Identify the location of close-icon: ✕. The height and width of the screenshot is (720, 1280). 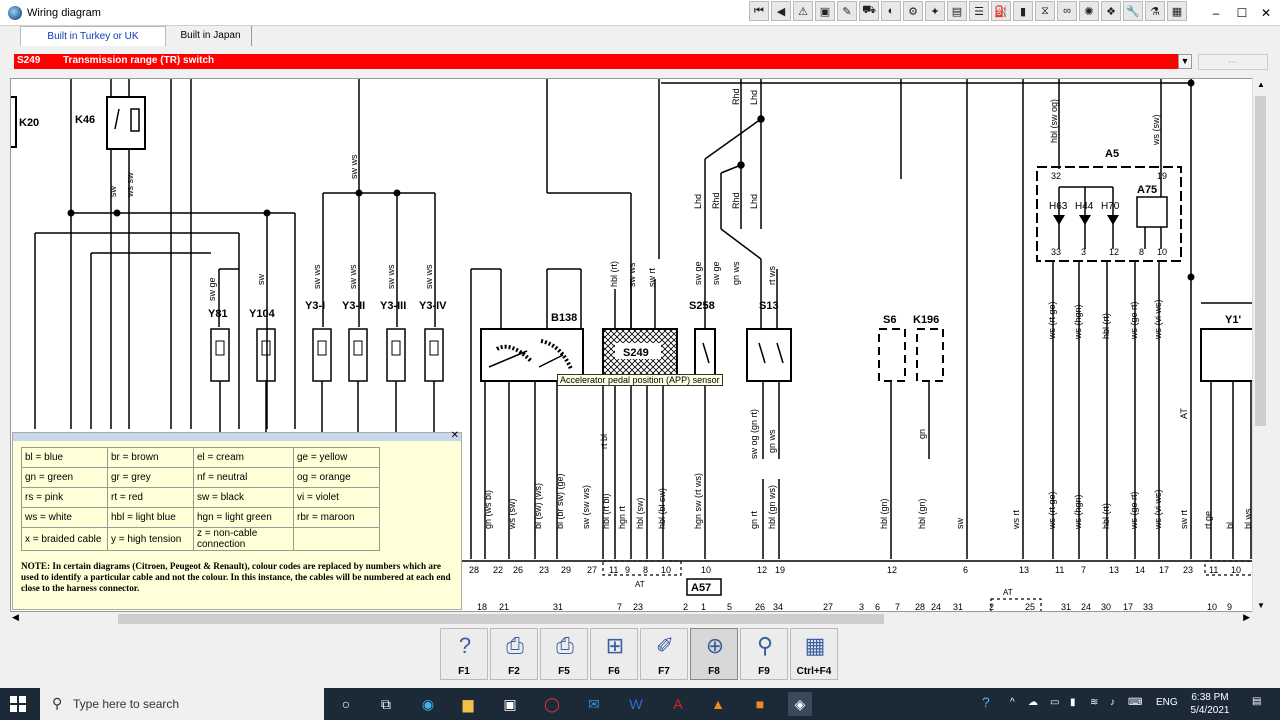
(455, 435).